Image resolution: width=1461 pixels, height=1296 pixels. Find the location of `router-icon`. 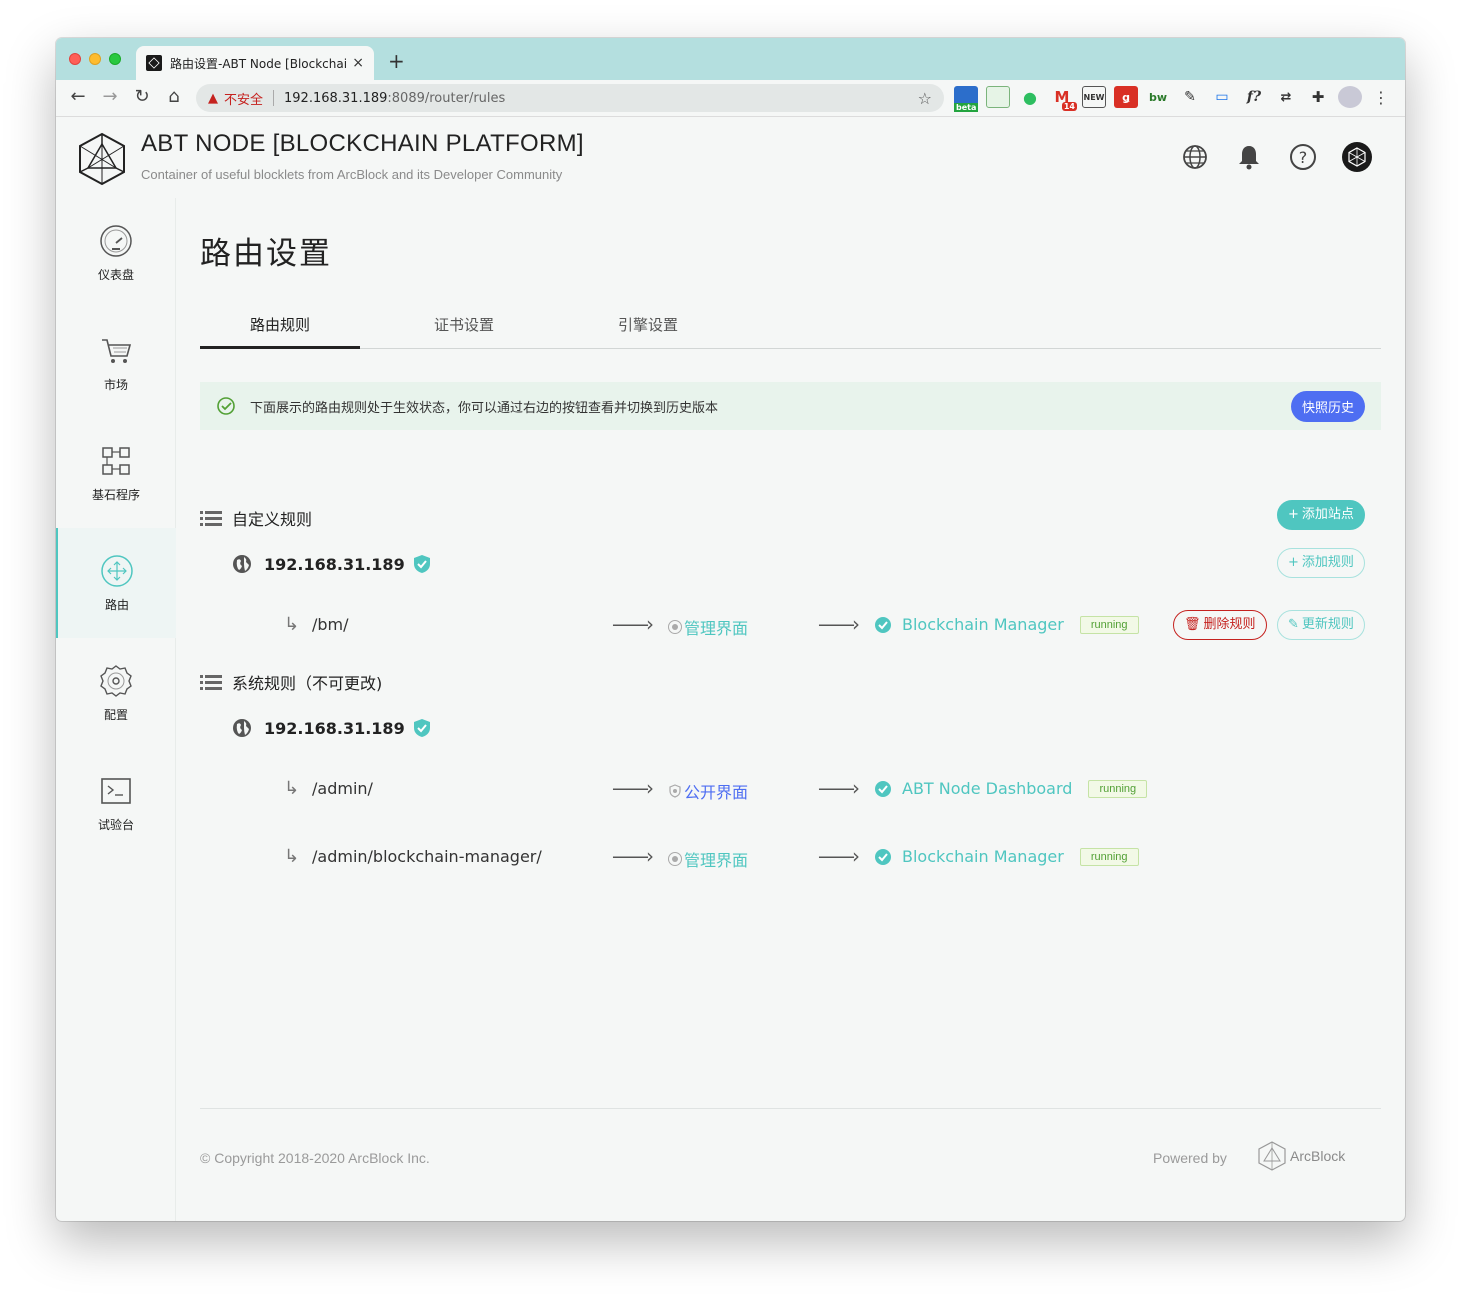

router-icon is located at coordinates (117, 570).